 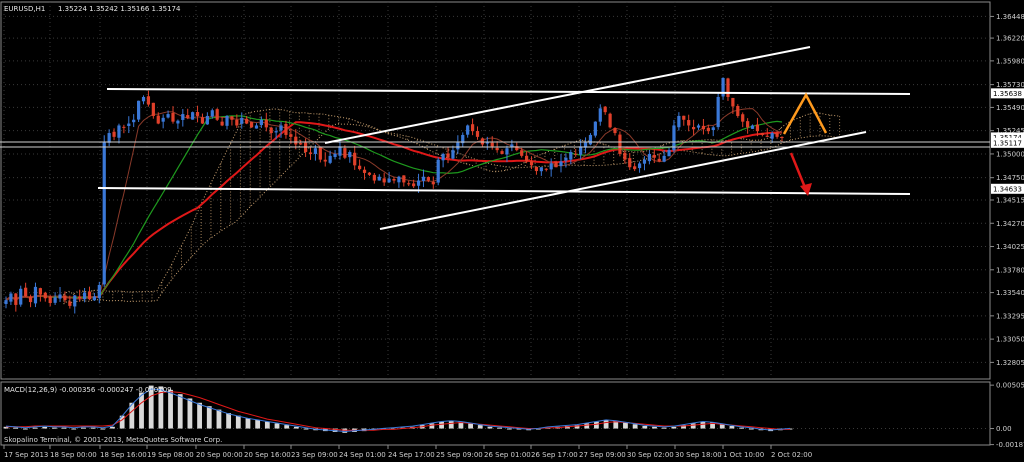 I want to click on x-tick-label: 25 Sep 09:00, so click(x=459, y=455).